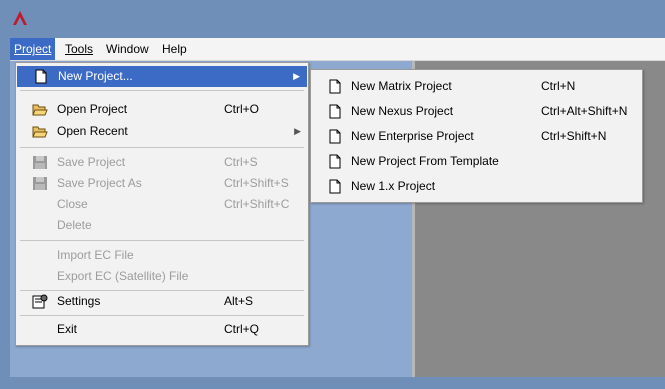  I want to click on menu-tools: Tools, so click(79, 49).